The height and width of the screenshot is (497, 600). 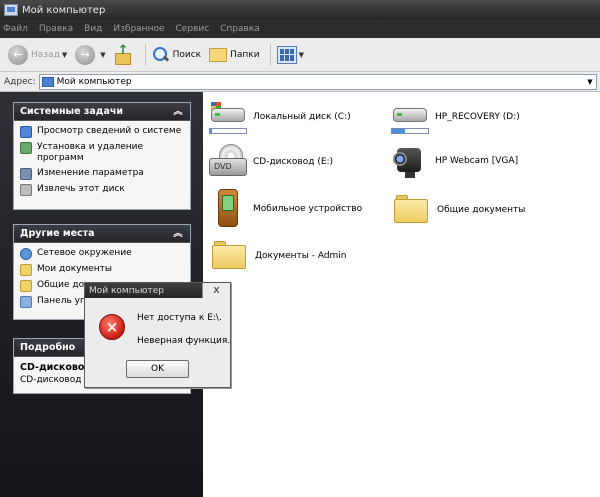 What do you see at coordinates (57, 233) in the screenshot?
I see `other-places-title: Другие места` at bounding box center [57, 233].